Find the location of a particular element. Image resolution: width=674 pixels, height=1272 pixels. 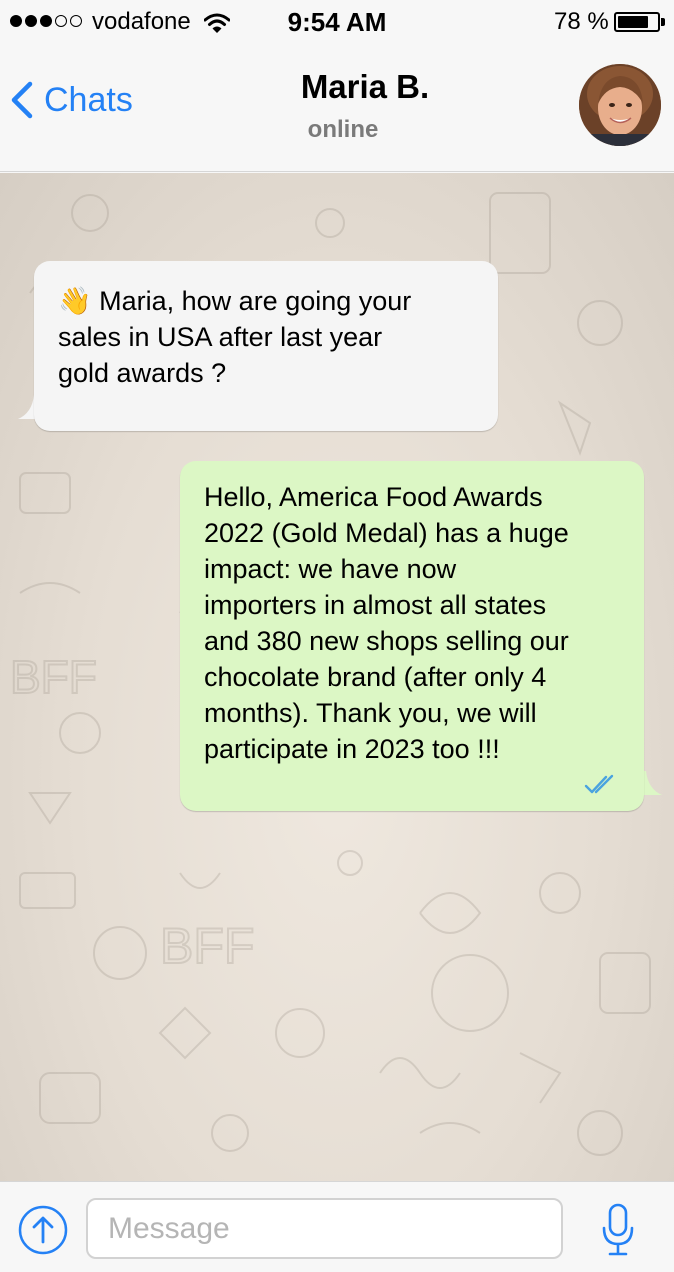

contact-name: Maria B. is located at coordinates (337, 87).